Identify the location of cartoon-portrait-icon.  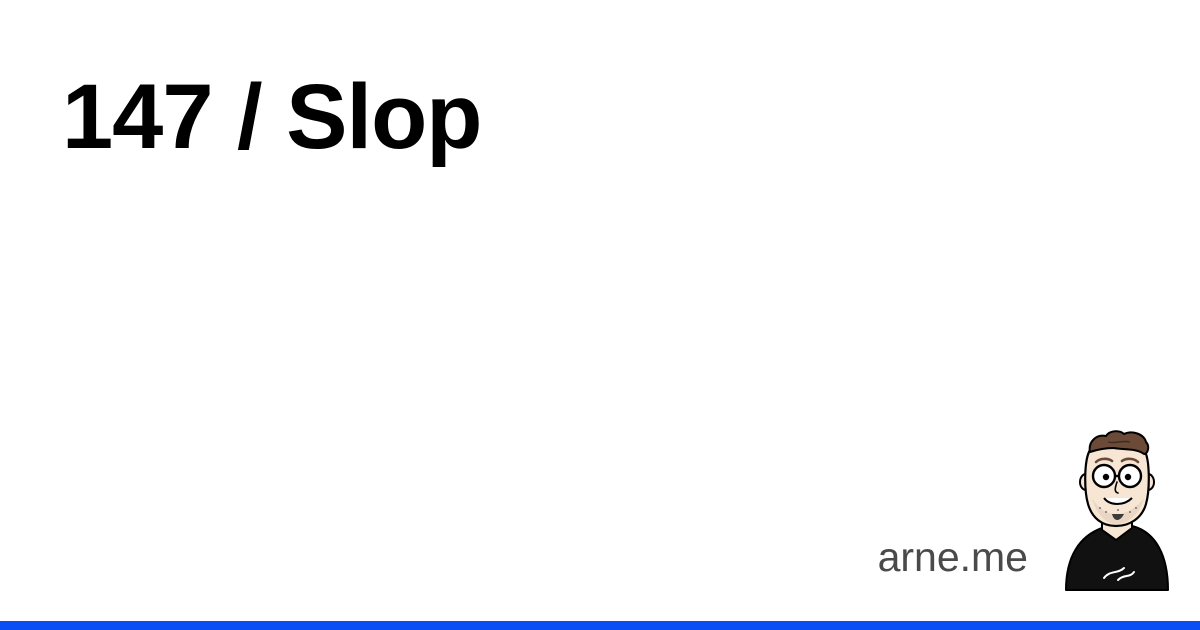
(1117, 510).